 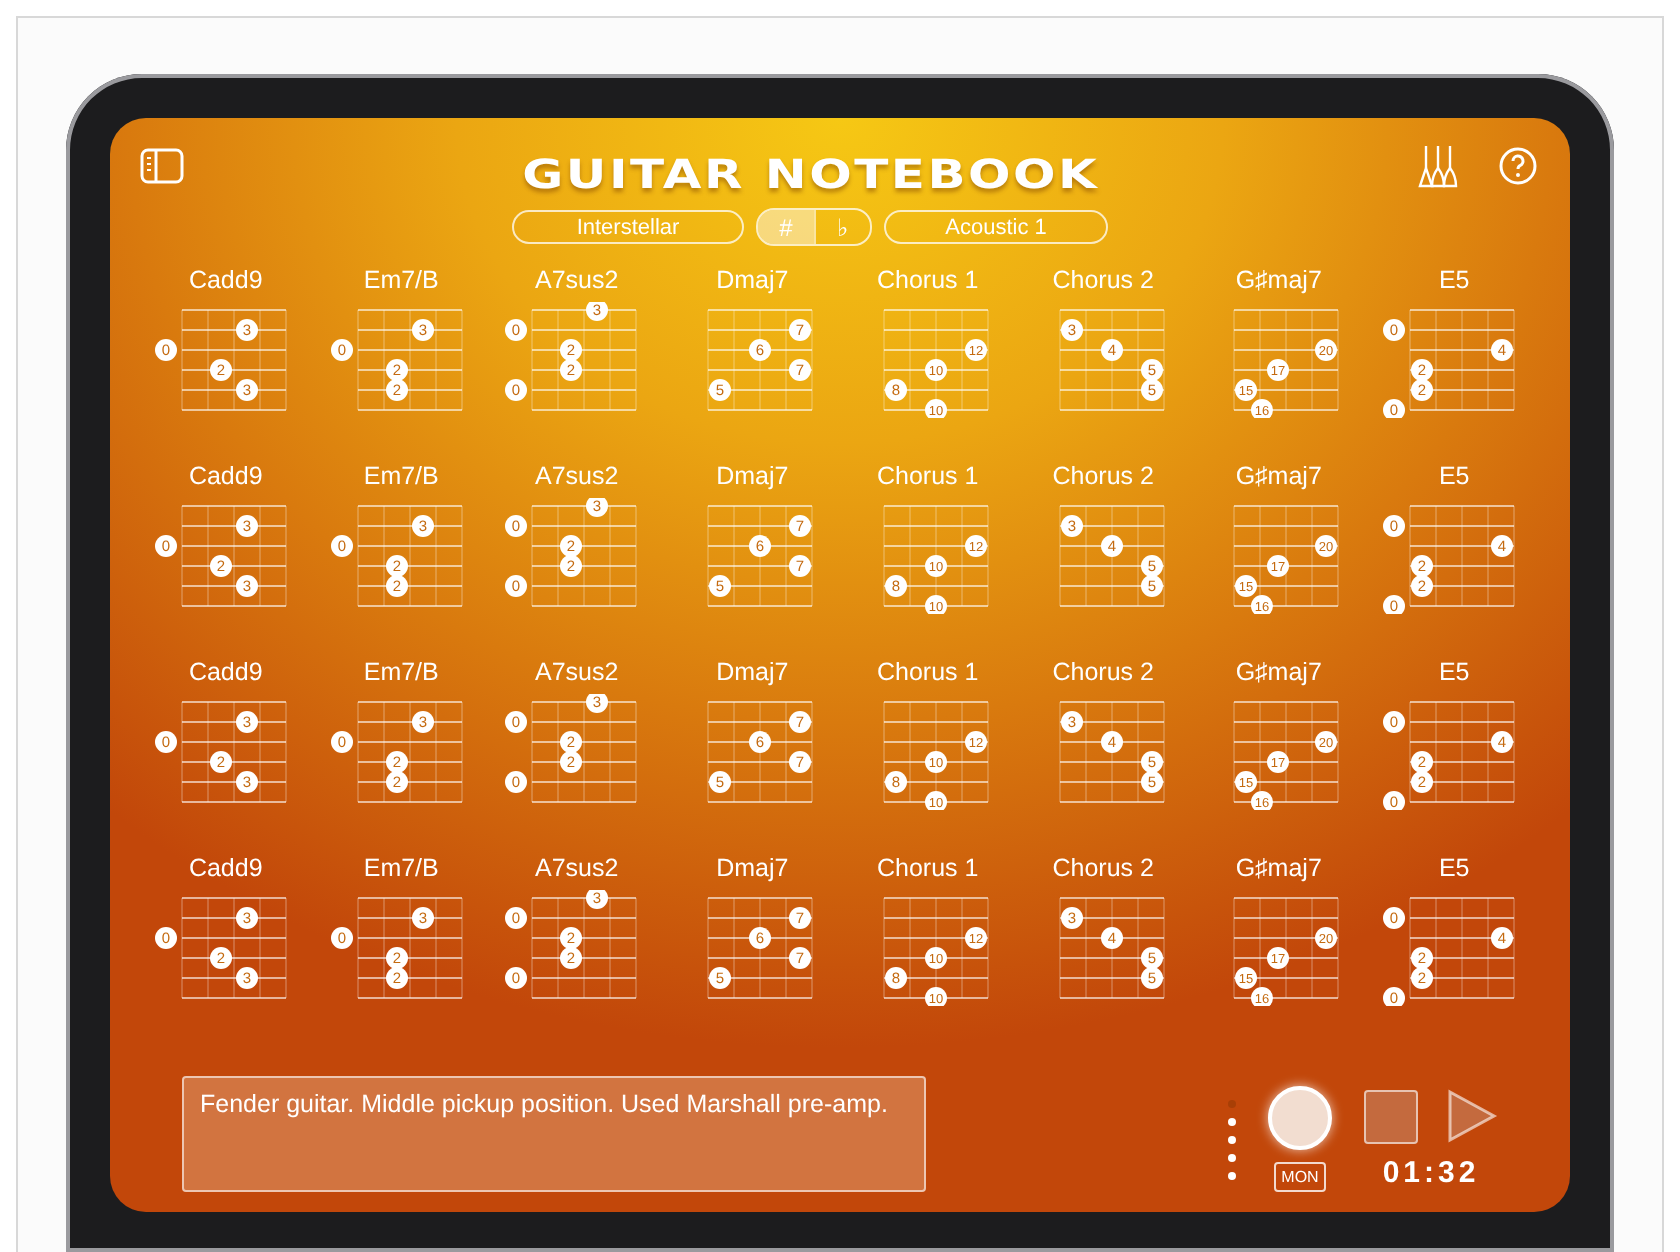 What do you see at coordinates (1300, 1118) in the screenshot?
I see `record-button` at bounding box center [1300, 1118].